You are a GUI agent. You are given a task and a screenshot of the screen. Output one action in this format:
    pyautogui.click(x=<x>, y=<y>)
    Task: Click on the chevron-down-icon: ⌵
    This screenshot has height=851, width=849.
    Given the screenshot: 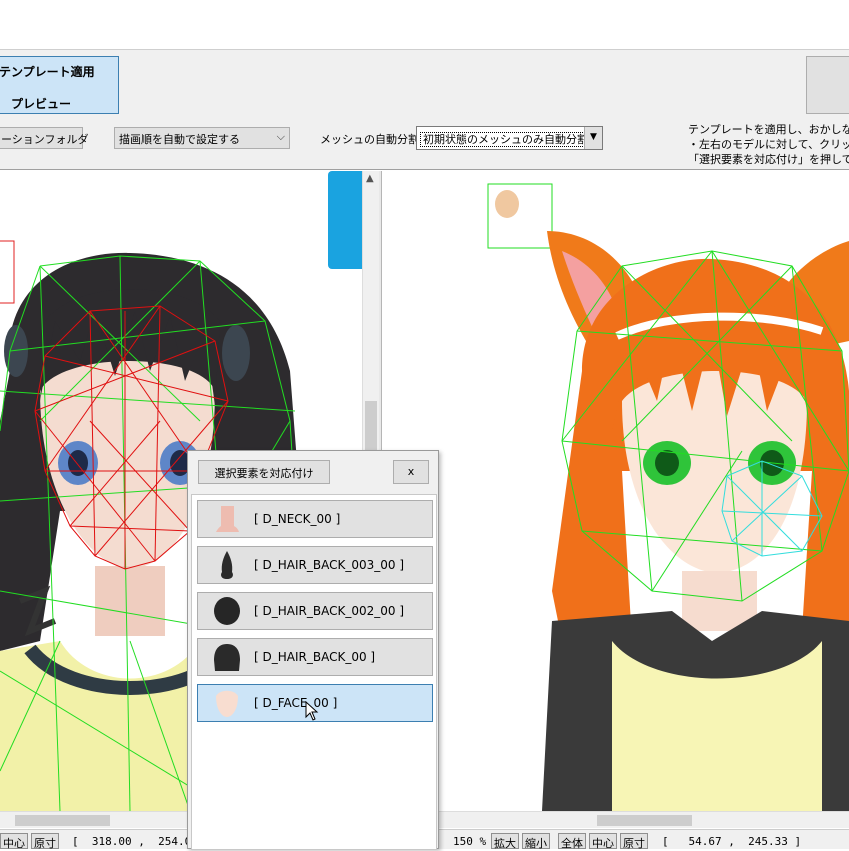 What is the action you would take?
    pyautogui.click(x=280, y=136)
    